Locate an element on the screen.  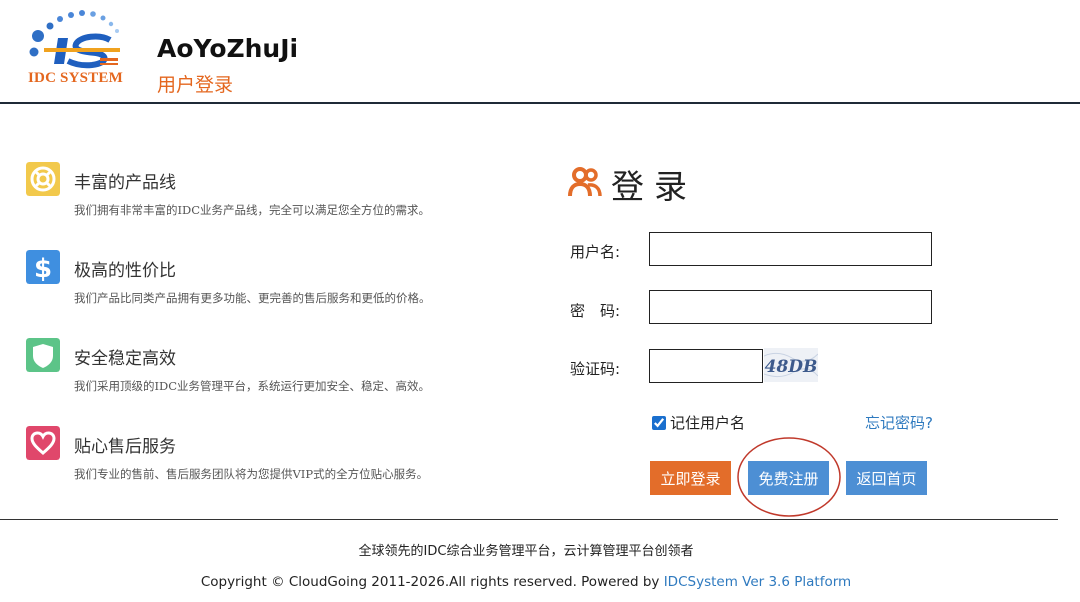
feature-title: 极高的性价比 is located at coordinates (125, 271).